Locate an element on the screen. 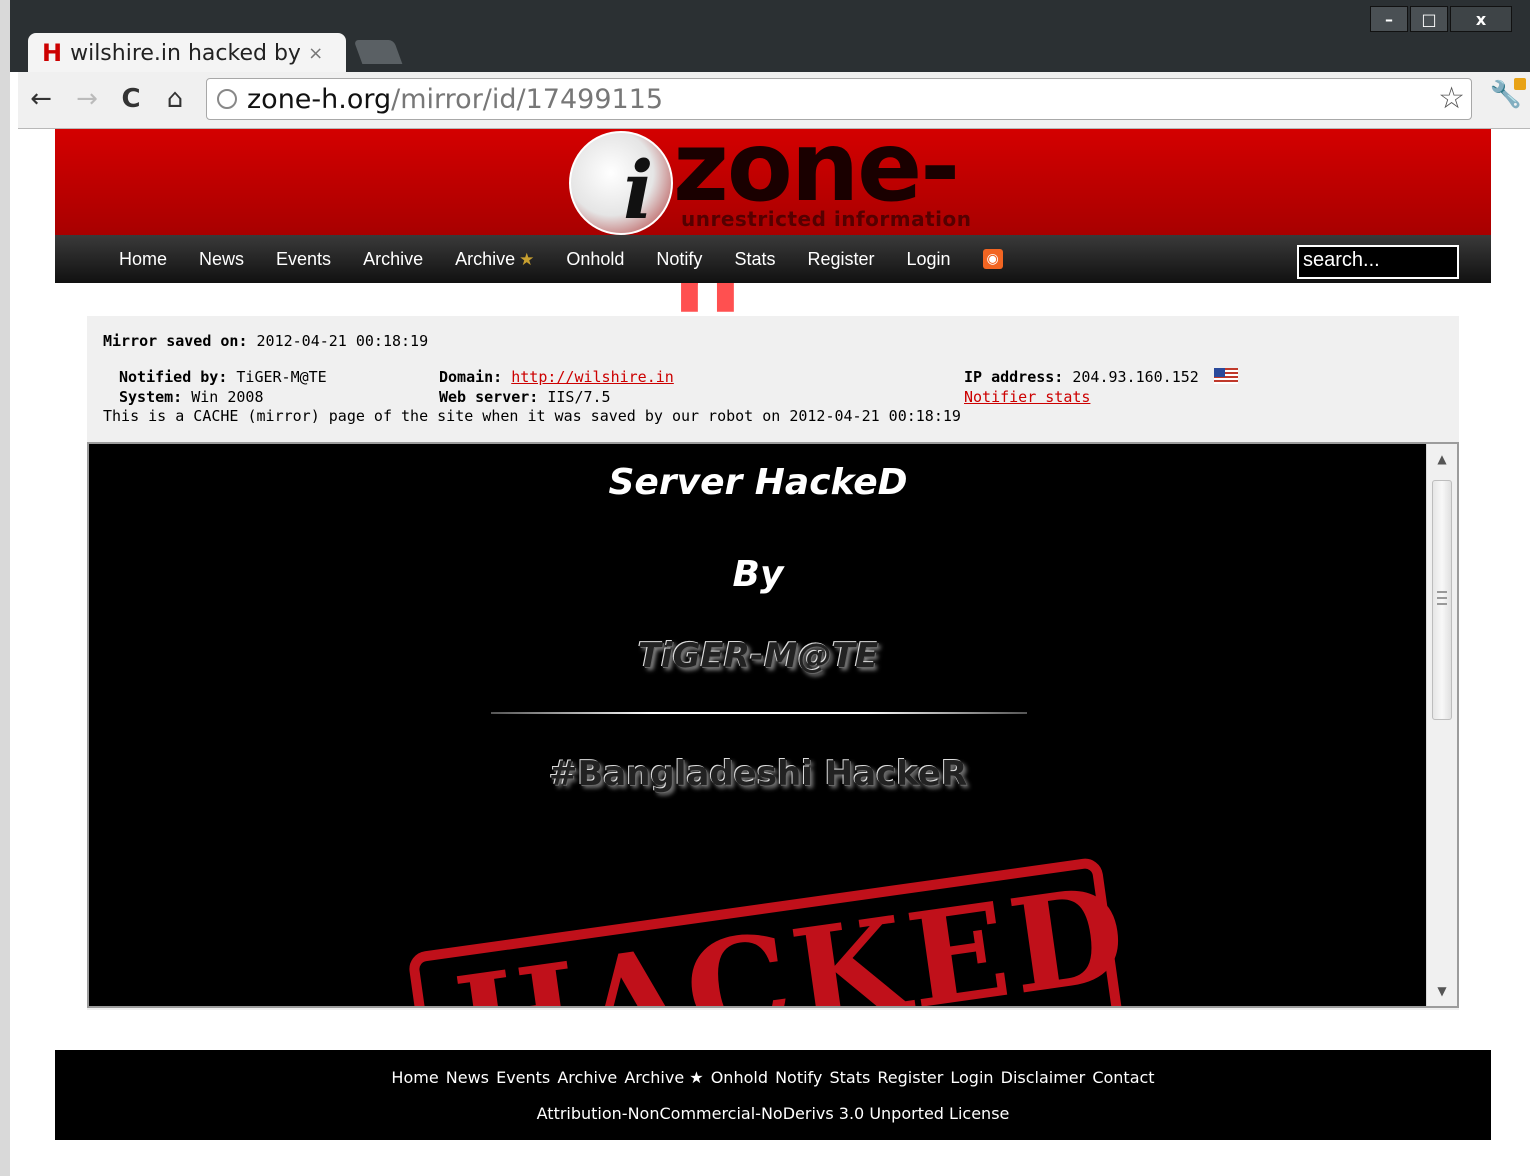  us-flag-icon is located at coordinates (1225, 376).